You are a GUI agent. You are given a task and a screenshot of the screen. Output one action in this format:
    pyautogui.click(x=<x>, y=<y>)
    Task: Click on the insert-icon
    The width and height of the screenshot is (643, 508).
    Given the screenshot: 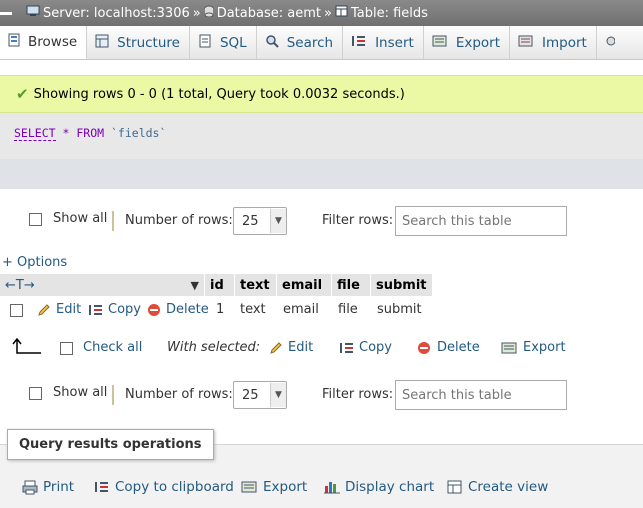 What is the action you would take?
    pyautogui.click(x=359, y=43)
    